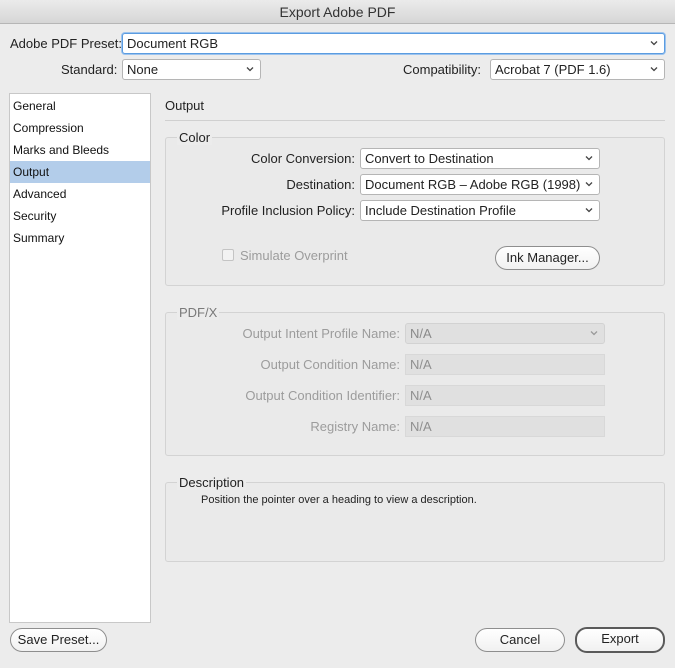 Image resolution: width=675 pixels, height=668 pixels. Describe the element at coordinates (173, 43) in the screenshot. I see `preset-value: Document RGB` at that location.